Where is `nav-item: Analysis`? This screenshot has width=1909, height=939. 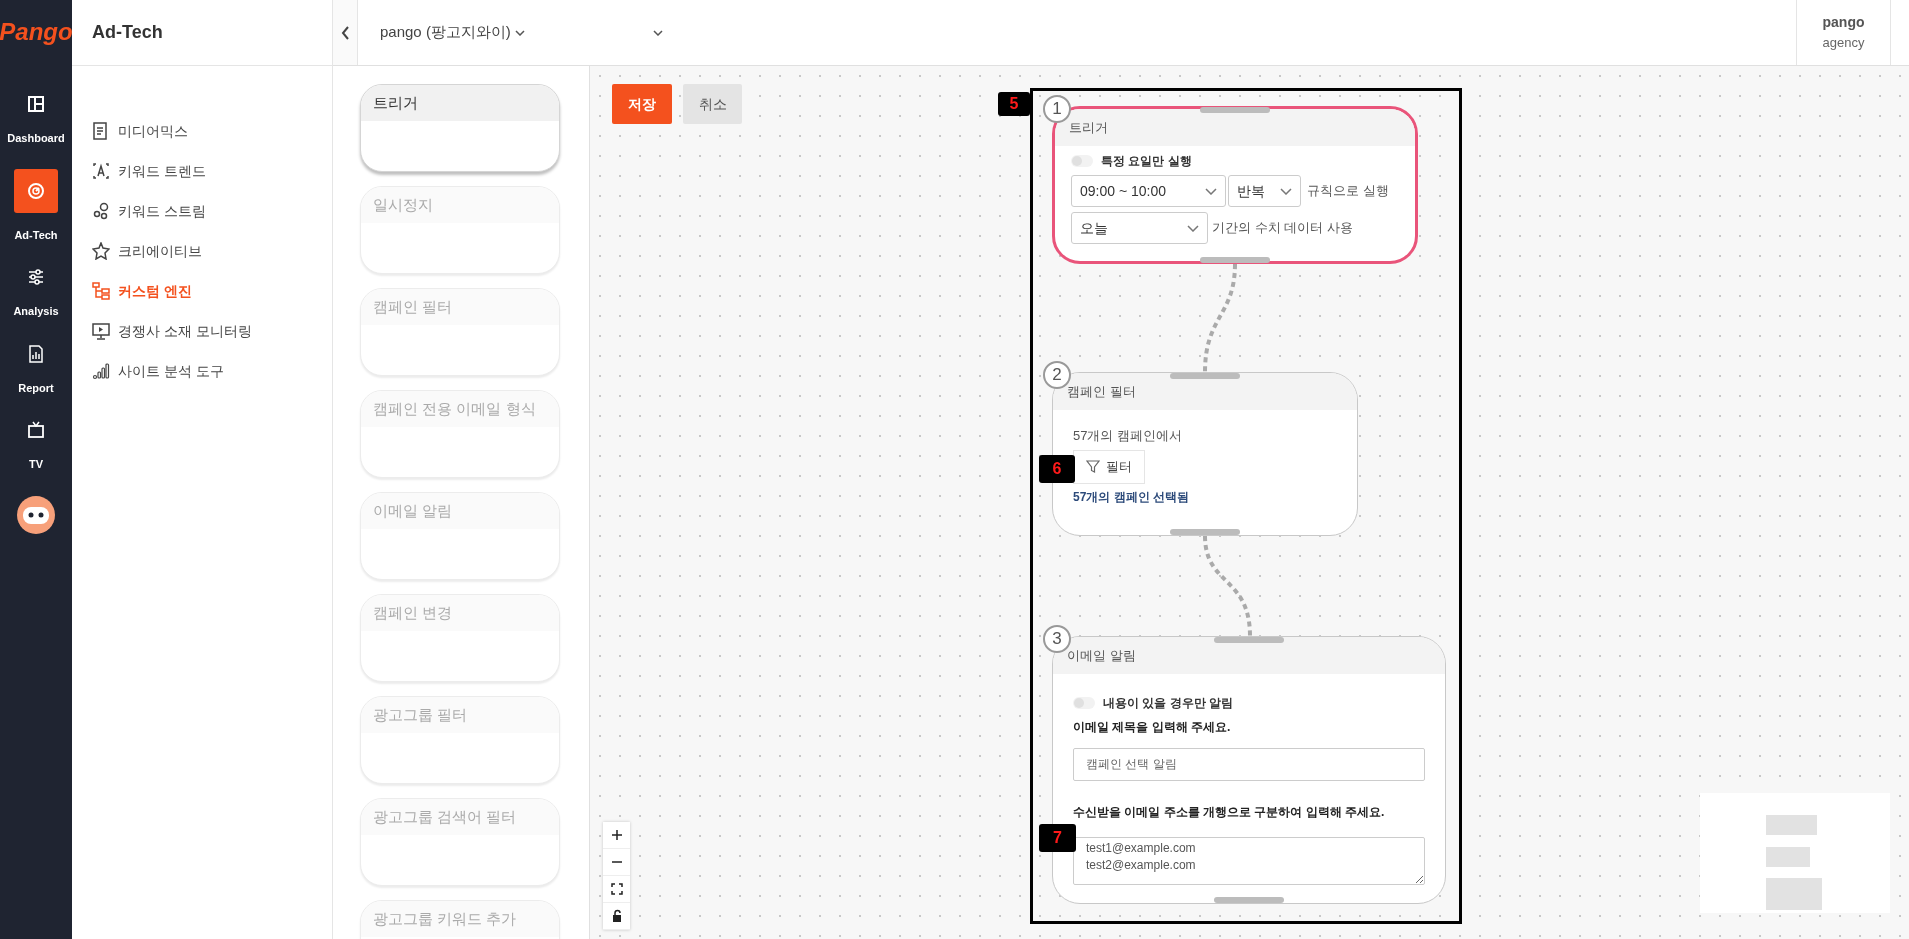 nav-item: Analysis is located at coordinates (36, 292).